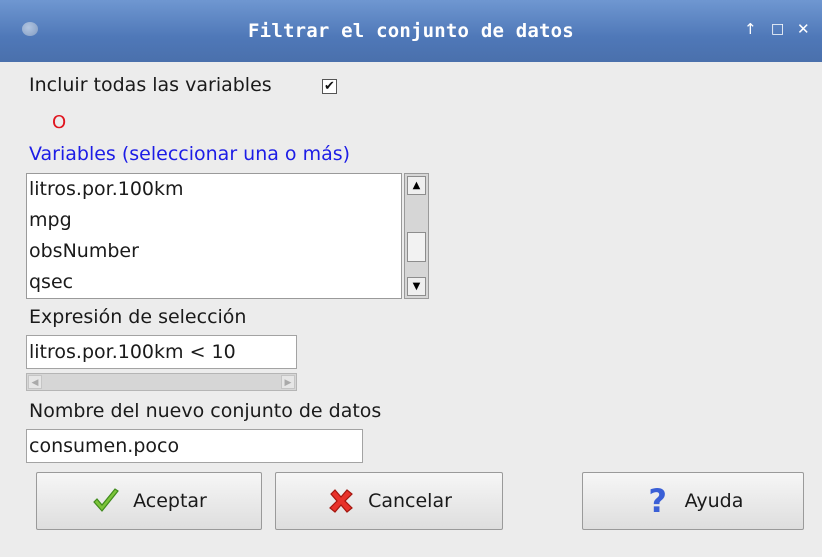  What do you see at coordinates (214, 282) in the screenshot?
I see `list-item: qsec` at bounding box center [214, 282].